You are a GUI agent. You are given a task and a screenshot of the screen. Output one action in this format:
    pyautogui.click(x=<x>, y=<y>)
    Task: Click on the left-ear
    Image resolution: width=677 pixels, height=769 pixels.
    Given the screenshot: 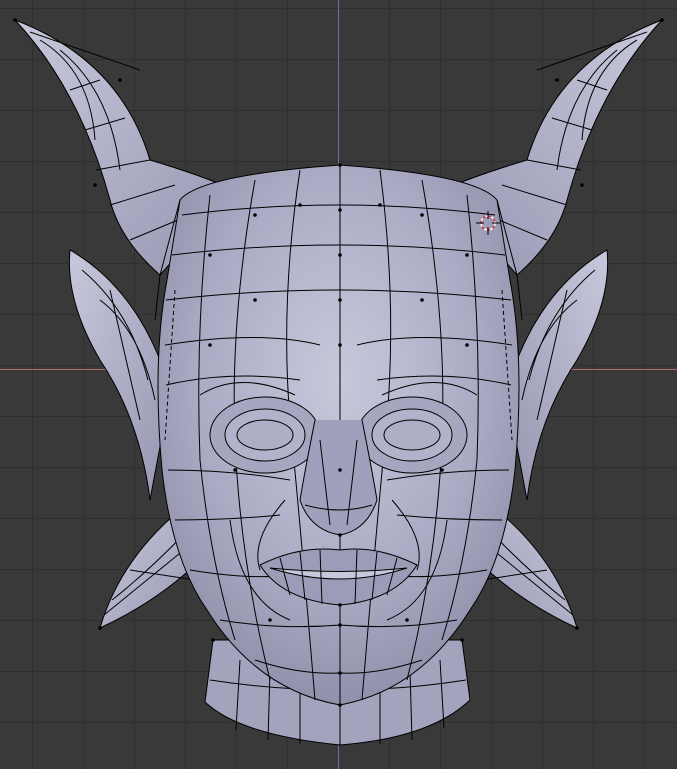 What is the action you would take?
    pyautogui.click(x=117, y=375)
    